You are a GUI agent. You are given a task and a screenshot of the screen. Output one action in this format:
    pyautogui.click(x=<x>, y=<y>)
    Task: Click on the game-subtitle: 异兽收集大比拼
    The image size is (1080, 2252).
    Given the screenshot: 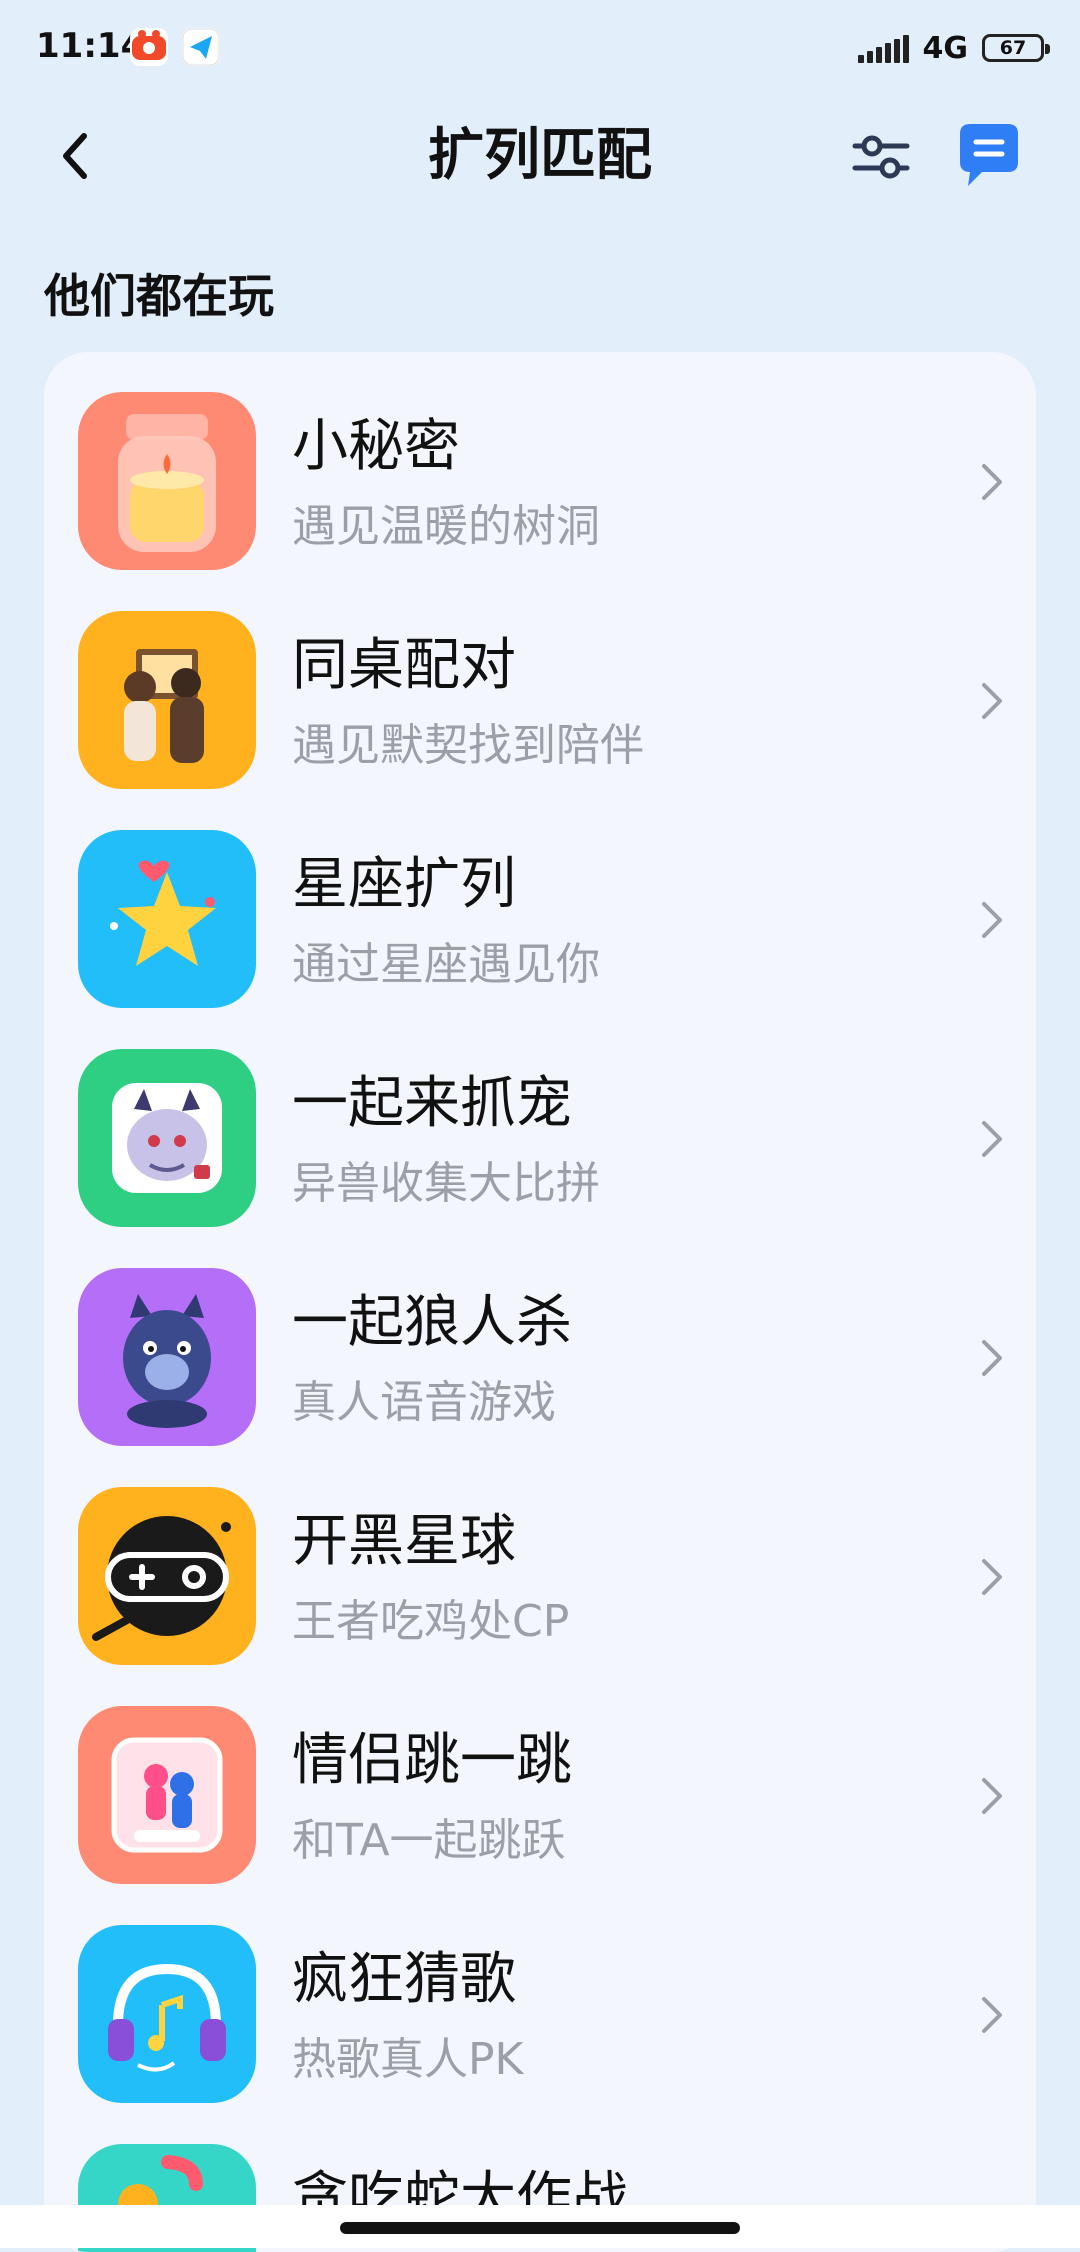 What is the action you would take?
    pyautogui.click(x=446, y=1183)
    